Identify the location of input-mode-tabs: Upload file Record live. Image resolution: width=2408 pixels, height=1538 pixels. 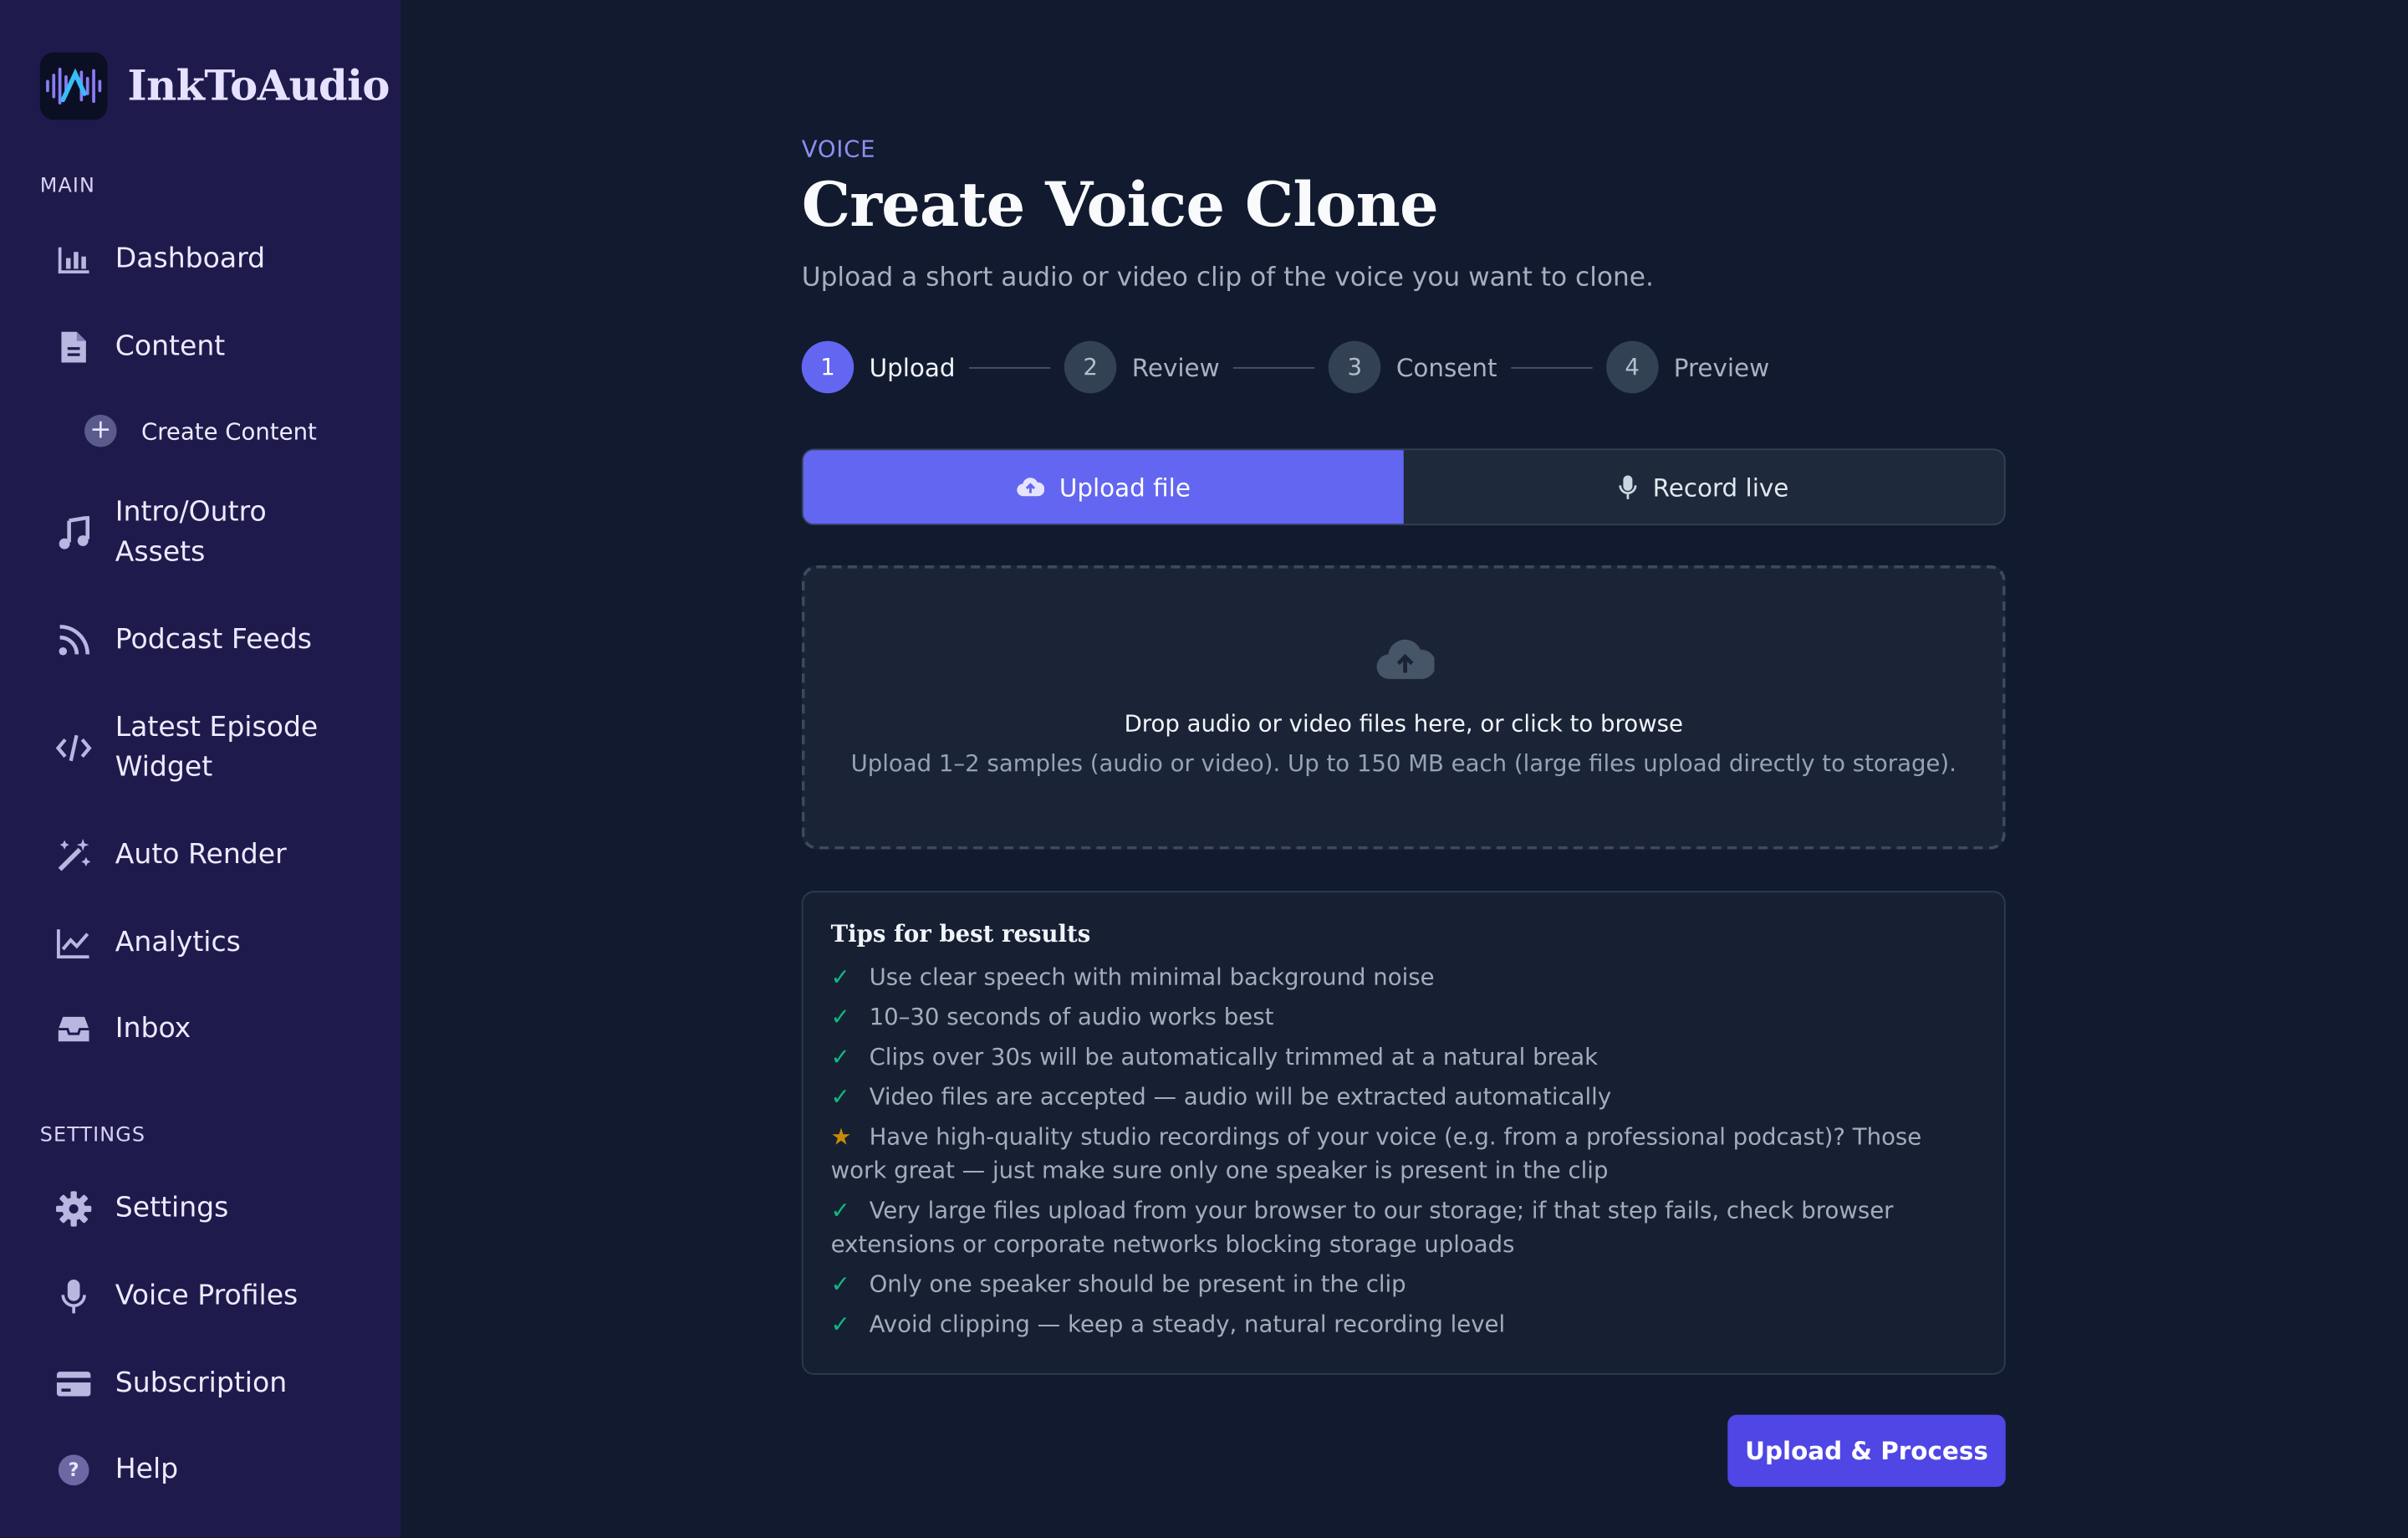
(1404, 487).